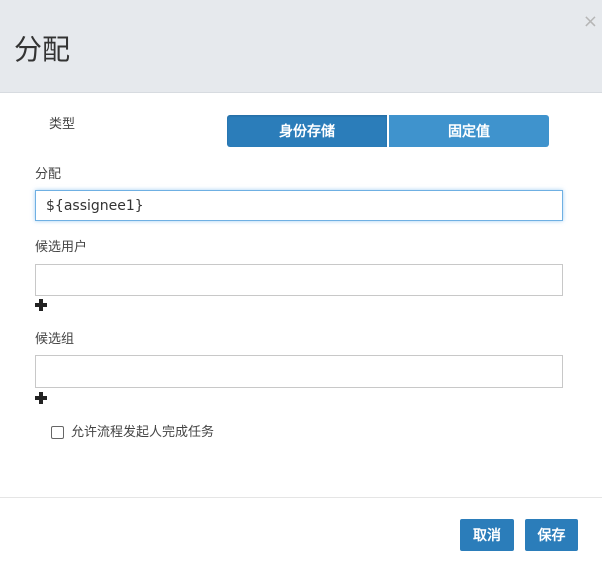 This screenshot has width=602, height=572. What do you see at coordinates (41, 305) in the screenshot?
I see `add-candidate-user-icon` at bounding box center [41, 305].